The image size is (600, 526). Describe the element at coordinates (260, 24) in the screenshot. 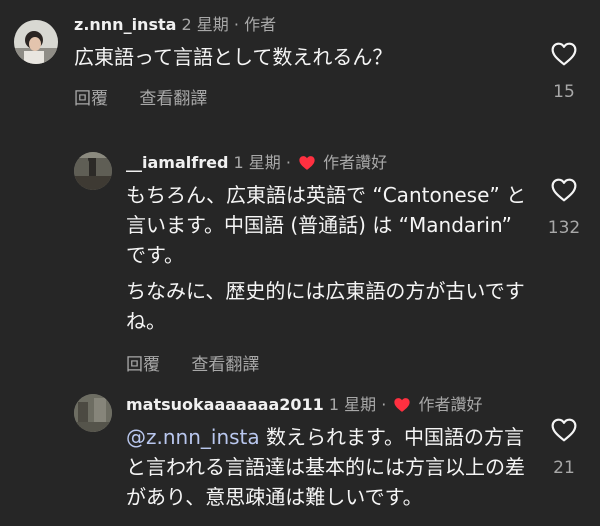

I see `author-badge: 作者` at that location.